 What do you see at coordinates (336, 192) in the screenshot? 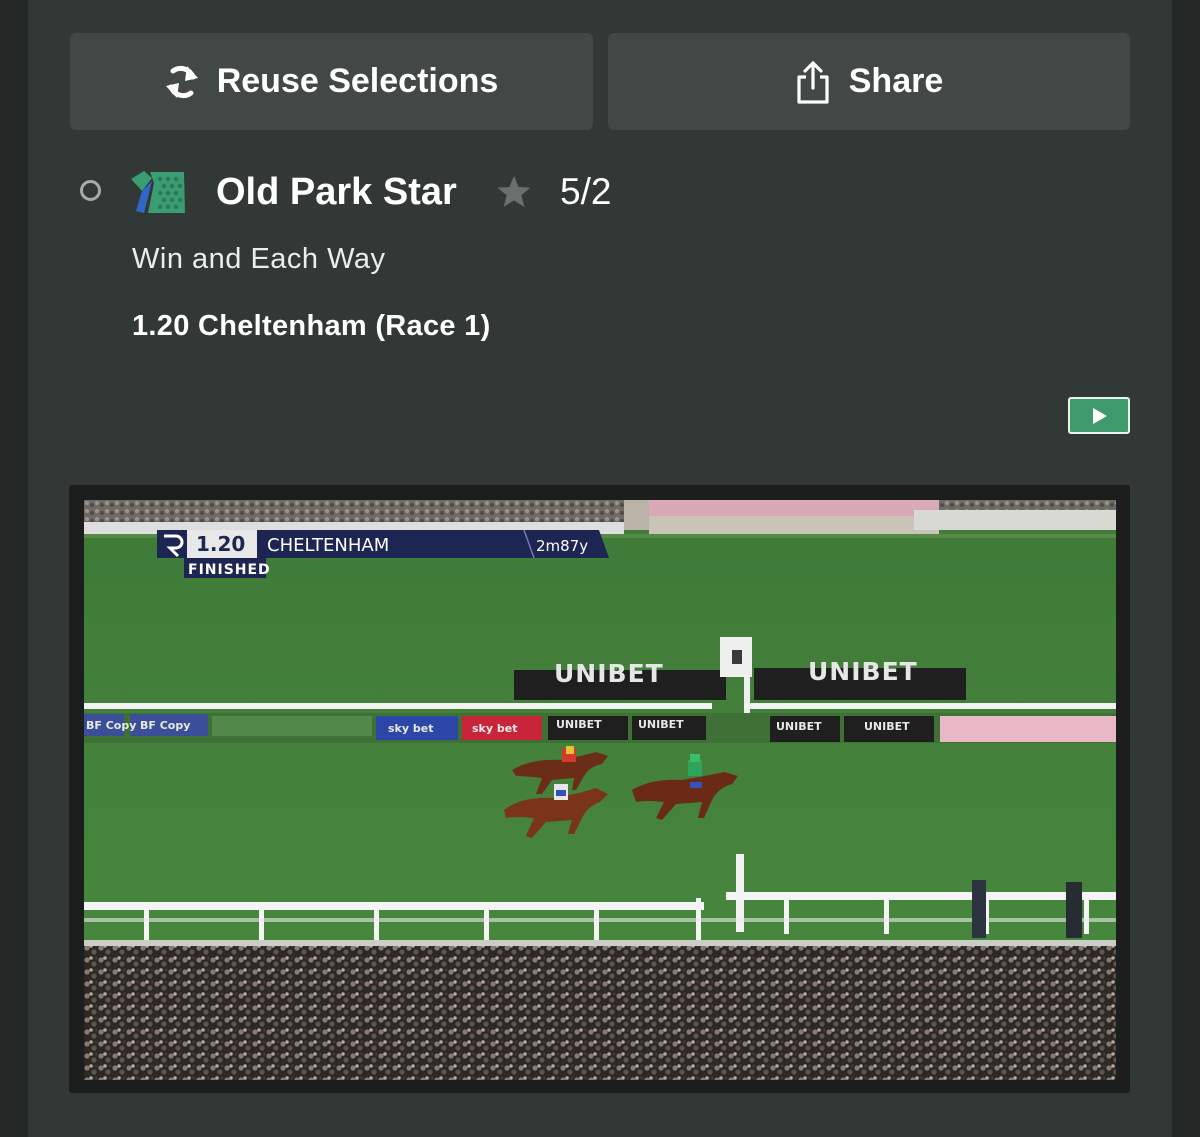
I see `runner-name: Old Park Star` at bounding box center [336, 192].